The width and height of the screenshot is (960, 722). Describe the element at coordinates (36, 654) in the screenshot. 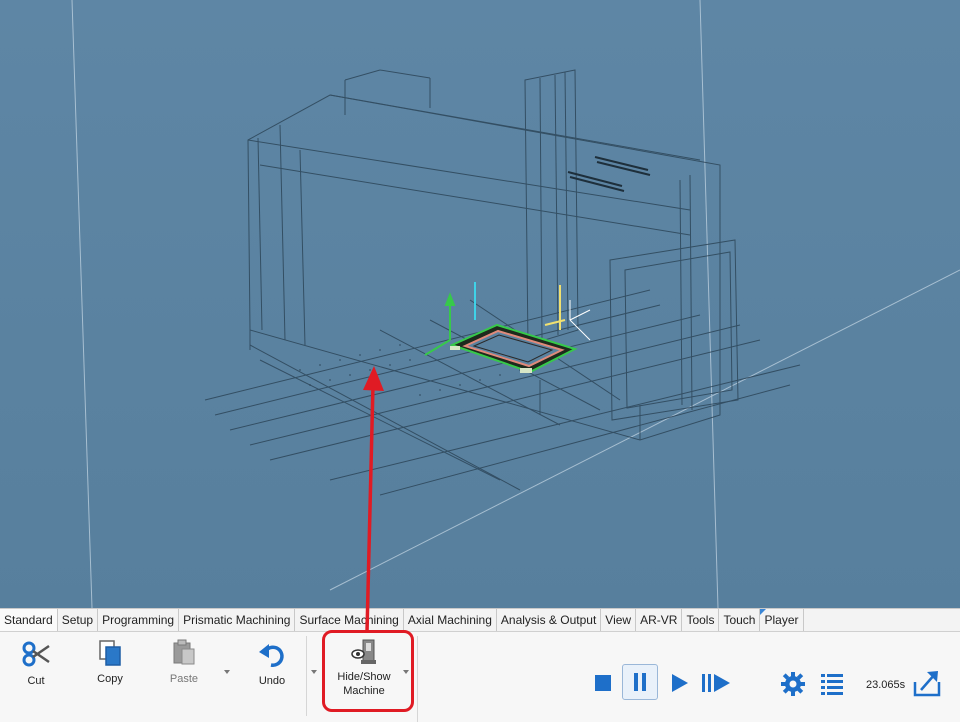

I see `scissors-icon` at that location.